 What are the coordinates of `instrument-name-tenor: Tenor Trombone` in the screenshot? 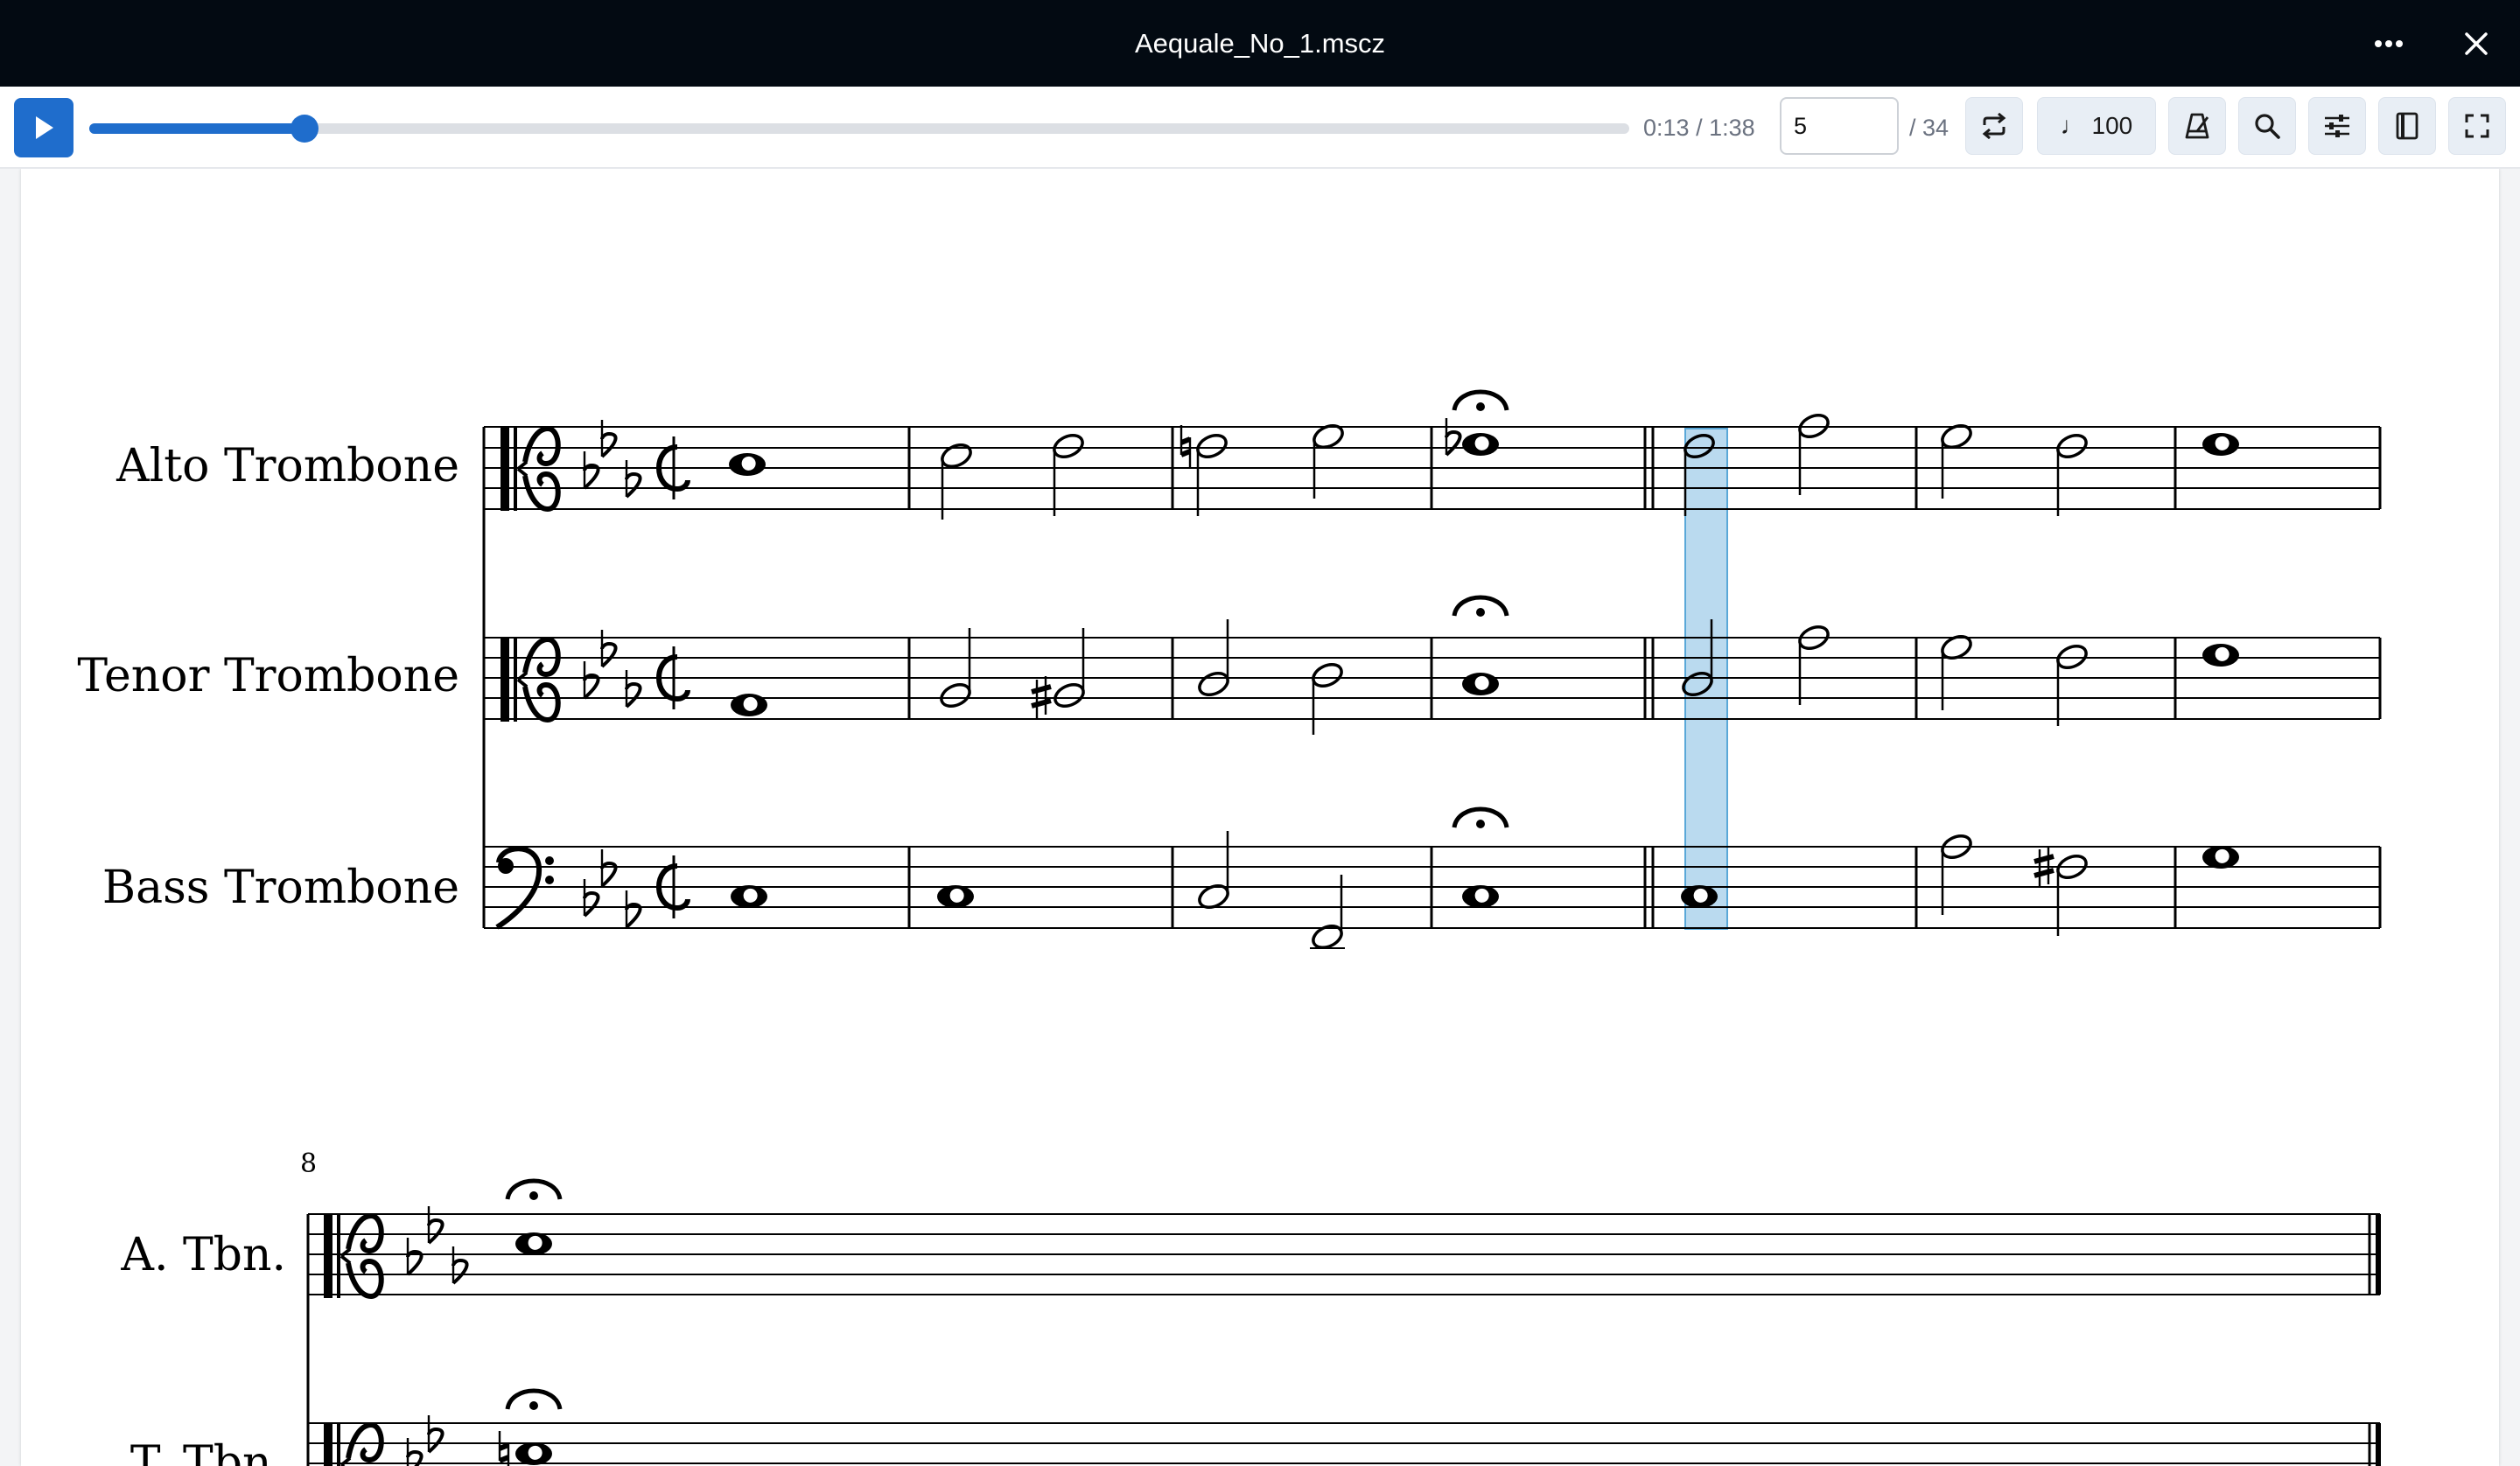 It's located at (268, 676).